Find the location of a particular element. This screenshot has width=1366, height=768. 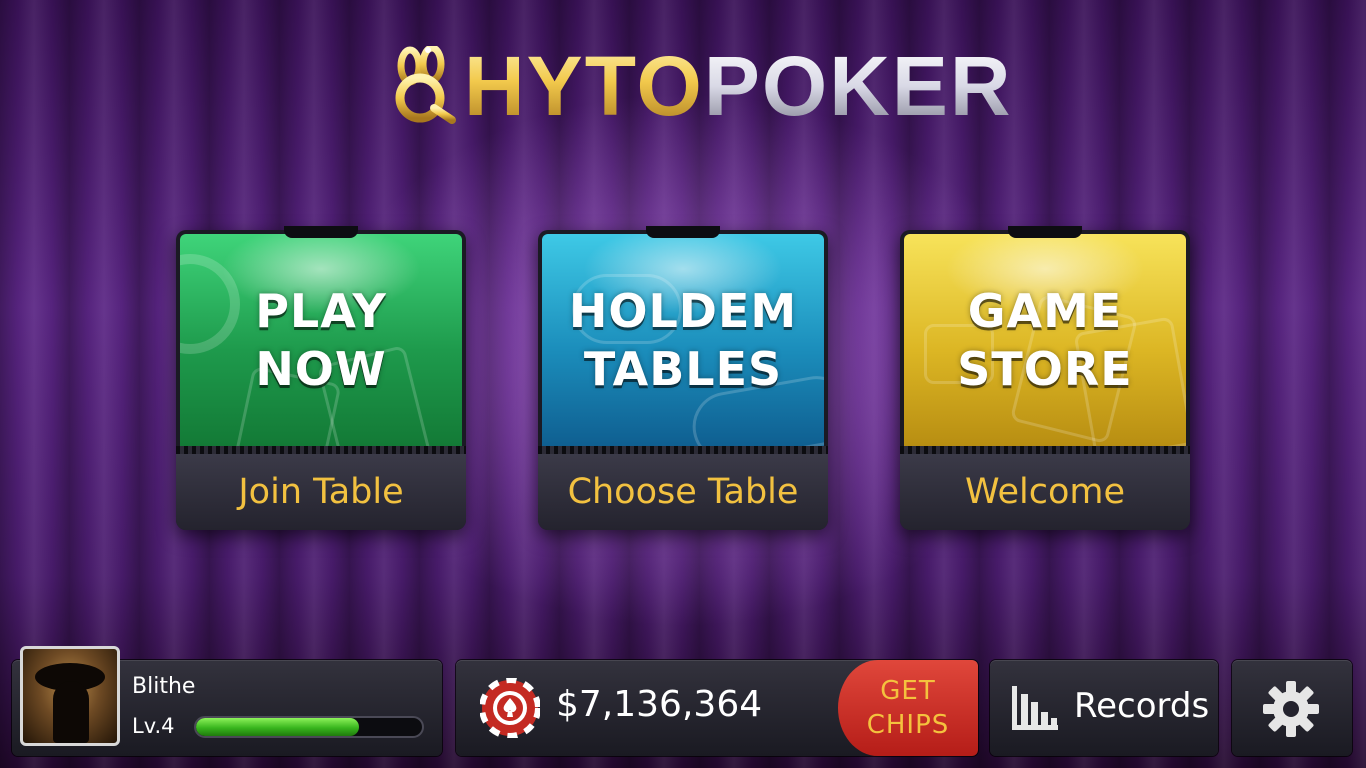

player-level: Lv.4 is located at coordinates (153, 726).